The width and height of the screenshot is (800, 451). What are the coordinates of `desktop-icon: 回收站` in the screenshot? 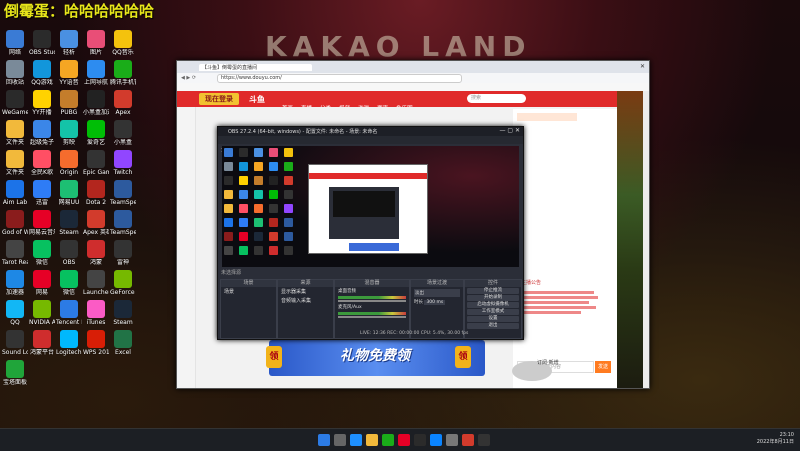 It's located at (15, 73).